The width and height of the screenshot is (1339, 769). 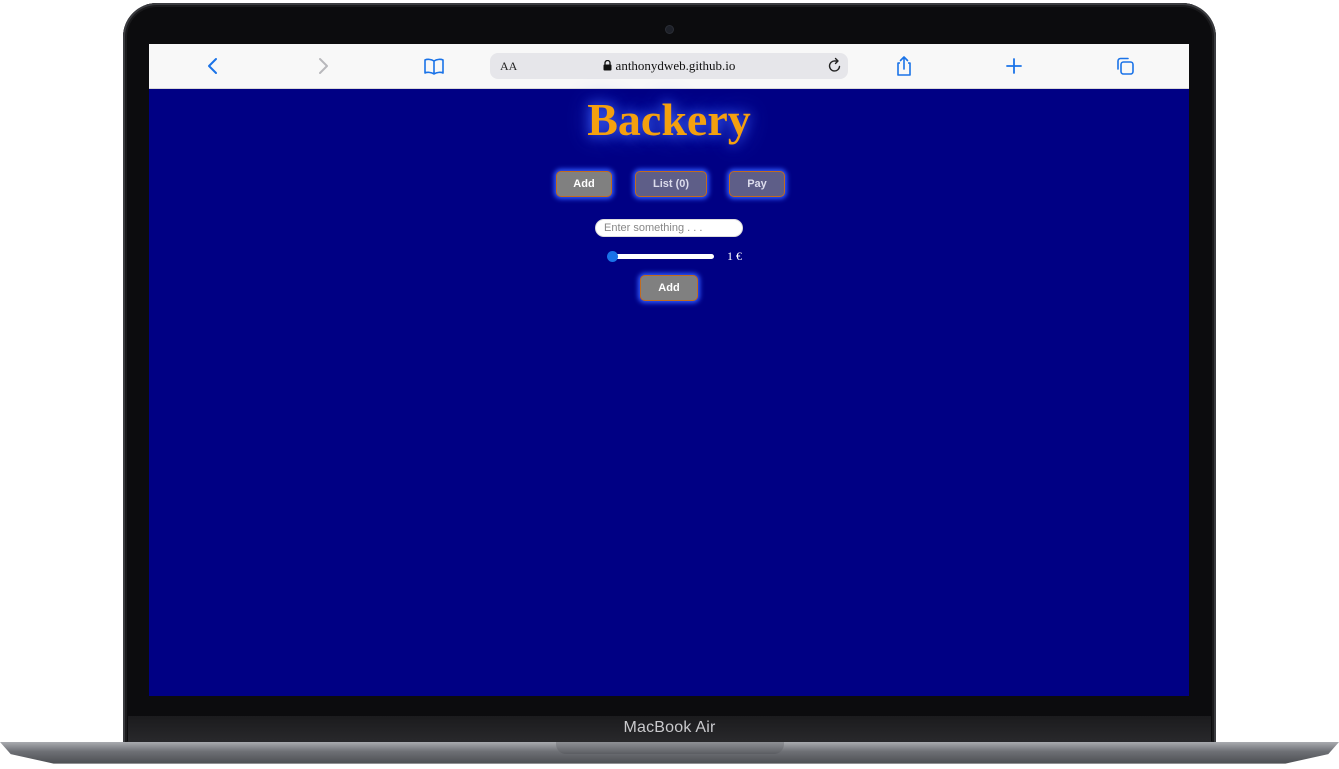 I want to click on reload-icon, so click(x=835, y=68).